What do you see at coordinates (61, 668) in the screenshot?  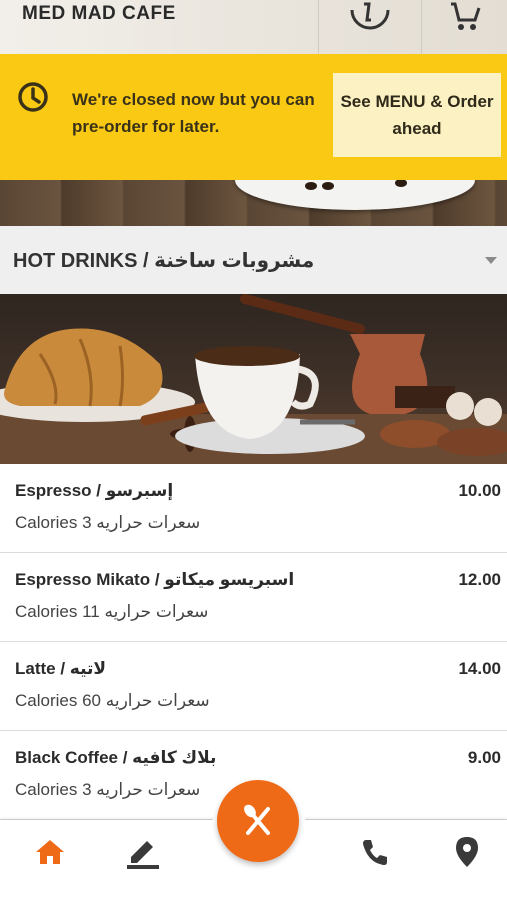 I see `item-name: Latte / لاتيه` at bounding box center [61, 668].